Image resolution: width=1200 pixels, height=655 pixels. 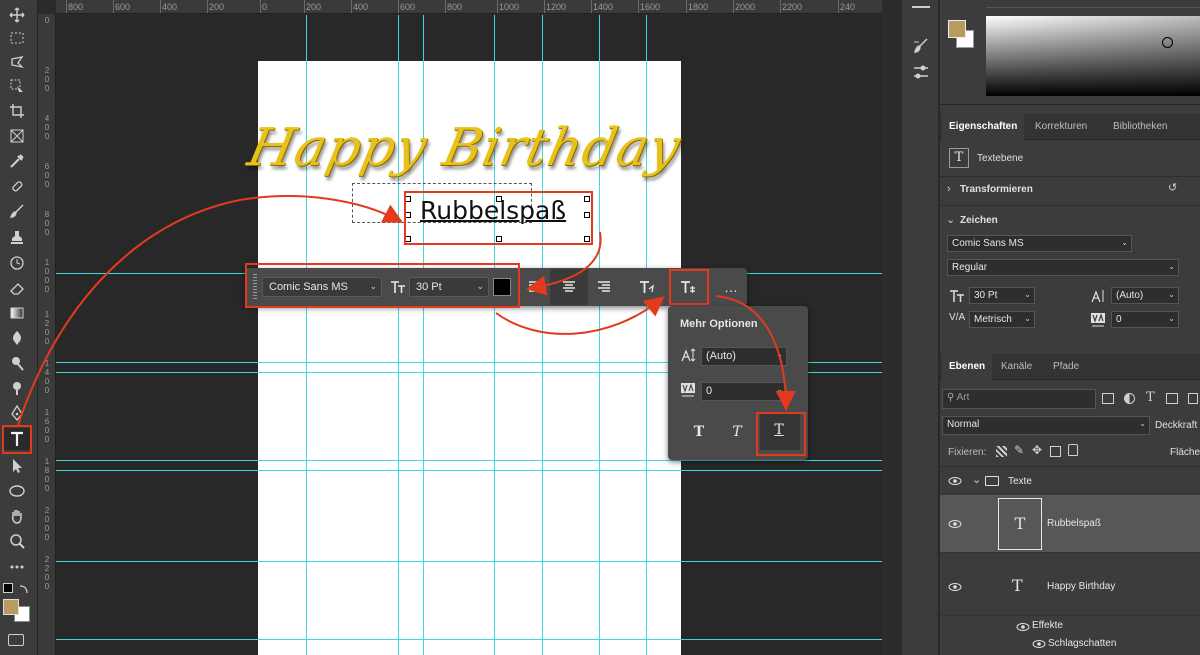 What do you see at coordinates (1016, 367) in the screenshot?
I see `tab-kanaele: Kanäle` at bounding box center [1016, 367].